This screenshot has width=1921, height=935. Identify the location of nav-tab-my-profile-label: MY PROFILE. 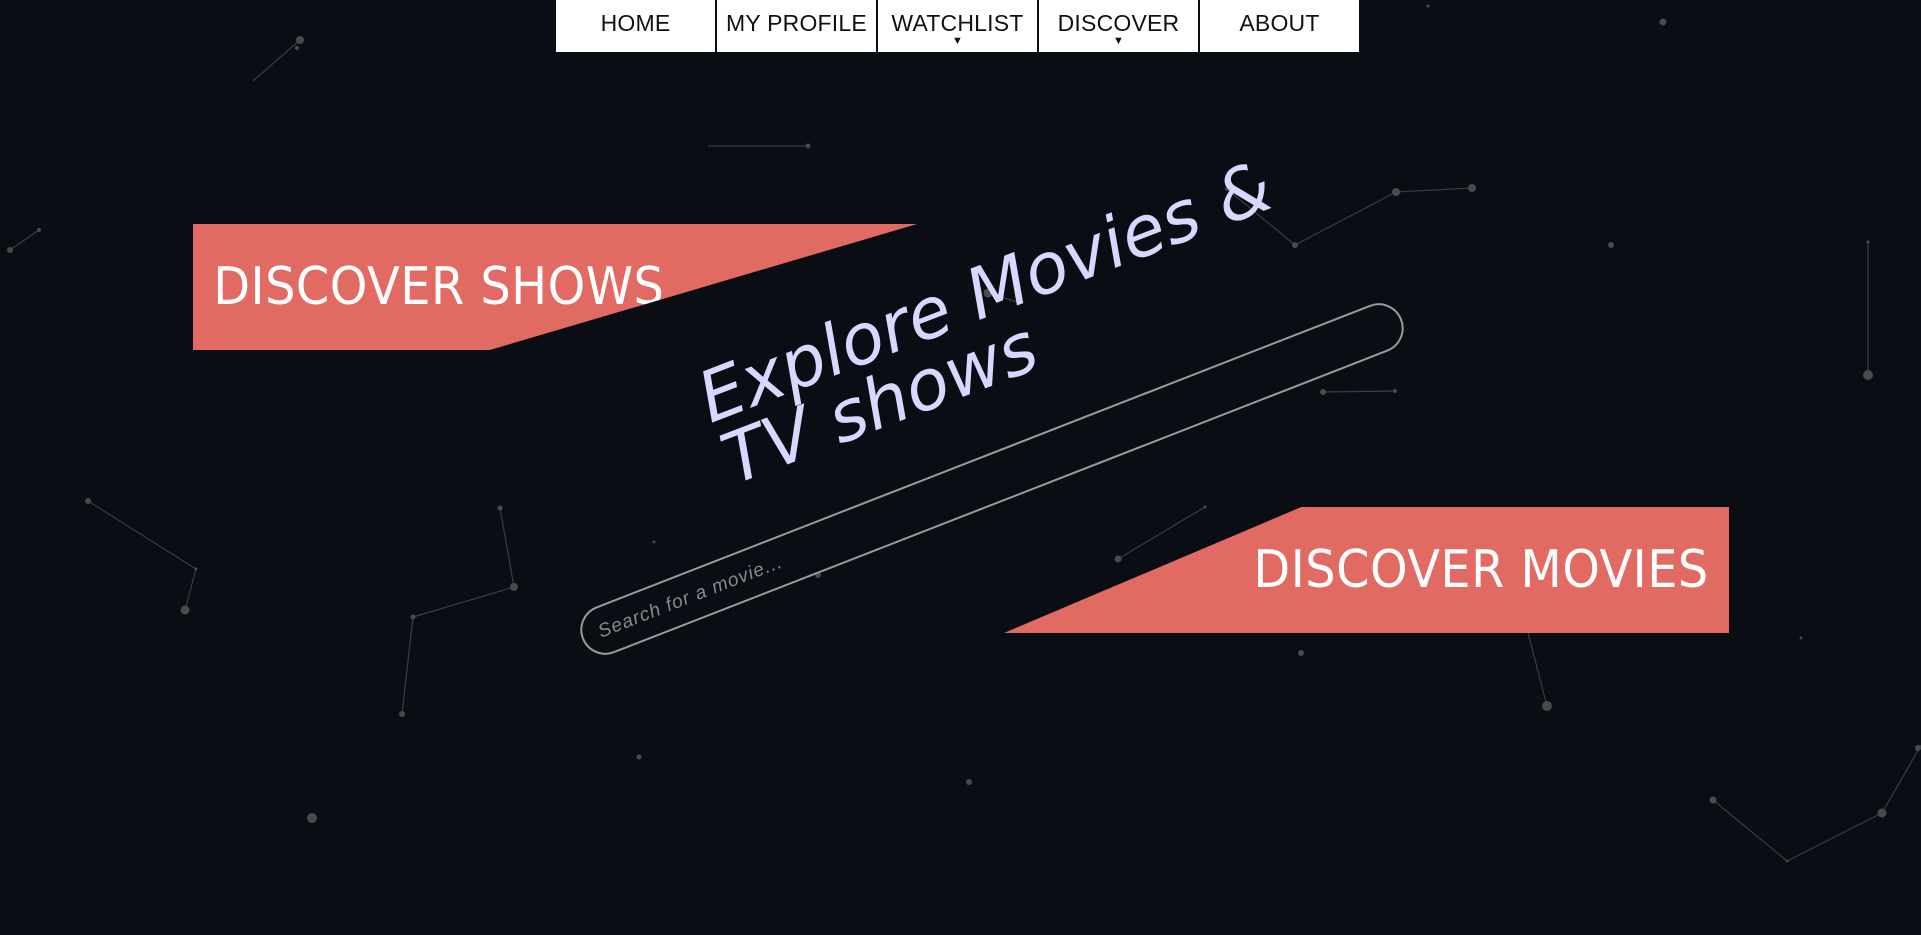
(796, 22).